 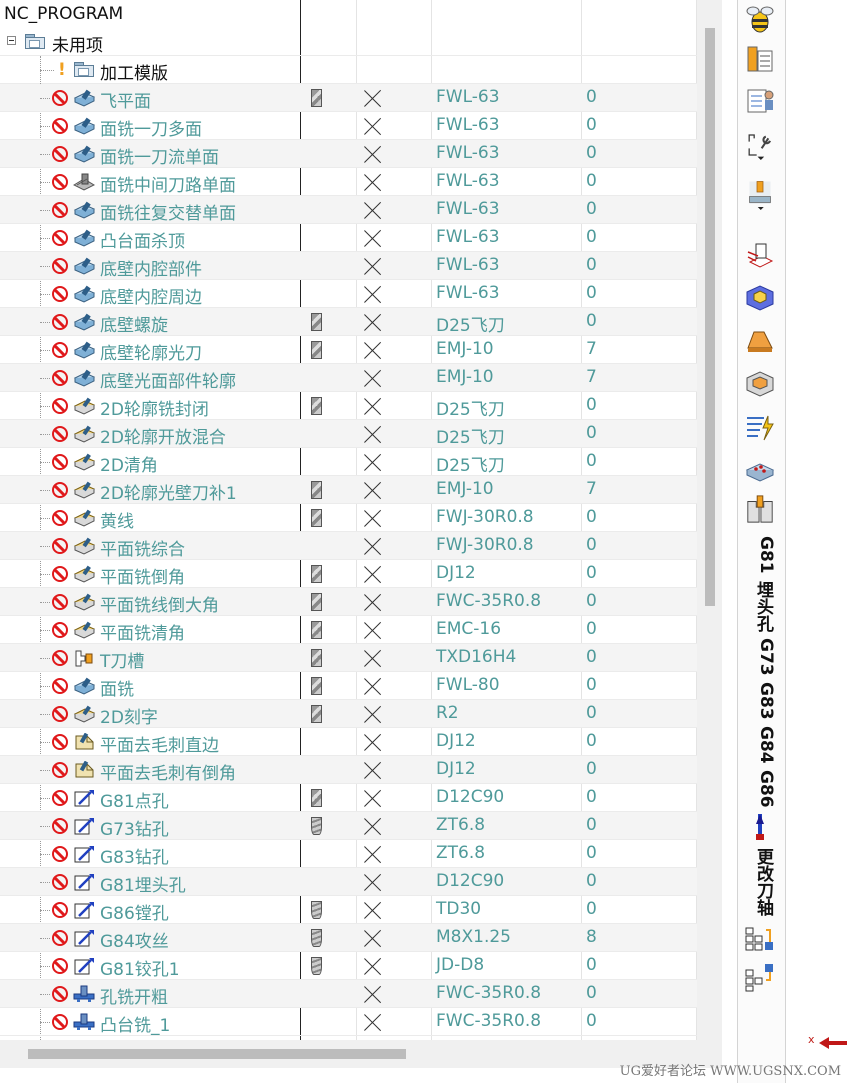 I want to click on planar-op-icon, so click(x=760, y=255).